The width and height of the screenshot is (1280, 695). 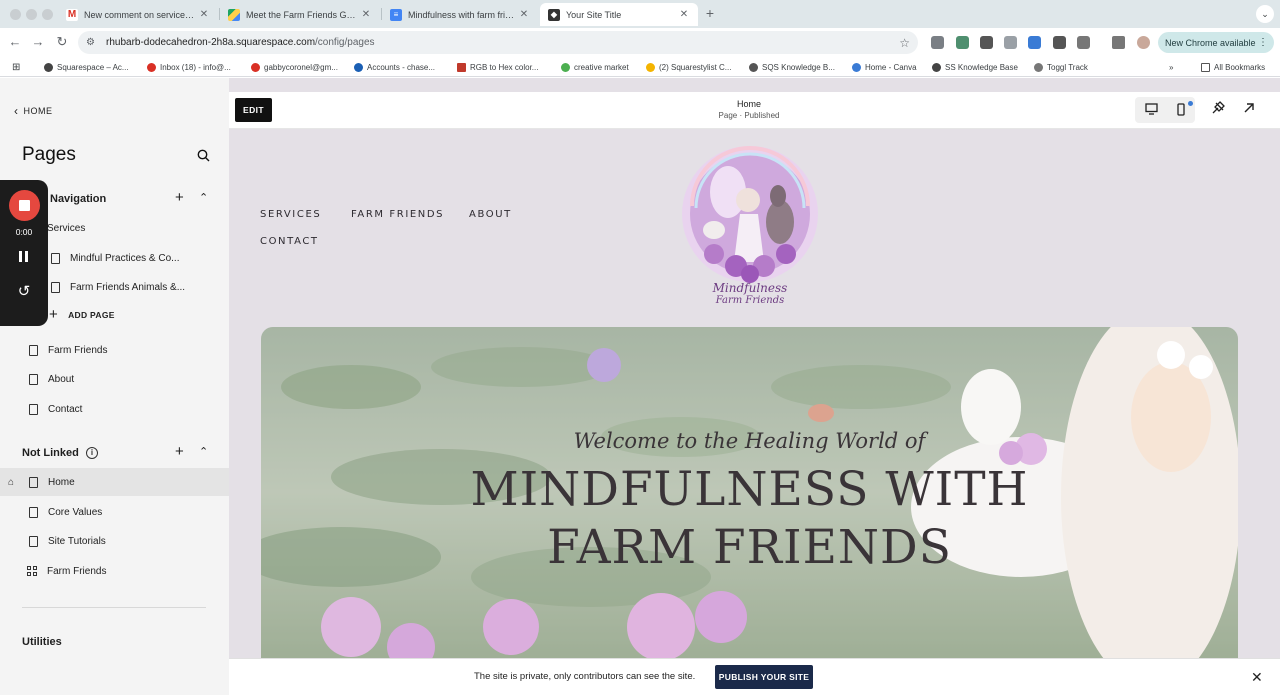 What do you see at coordinates (975, 67) in the screenshot?
I see `bookmark-item: SS Knowledge Base` at bounding box center [975, 67].